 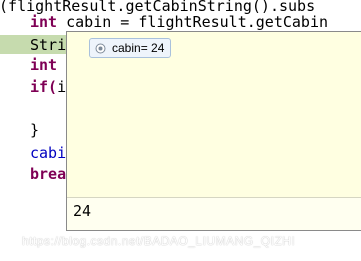 I want to click on local-variable-icon, so click(x=100, y=48).